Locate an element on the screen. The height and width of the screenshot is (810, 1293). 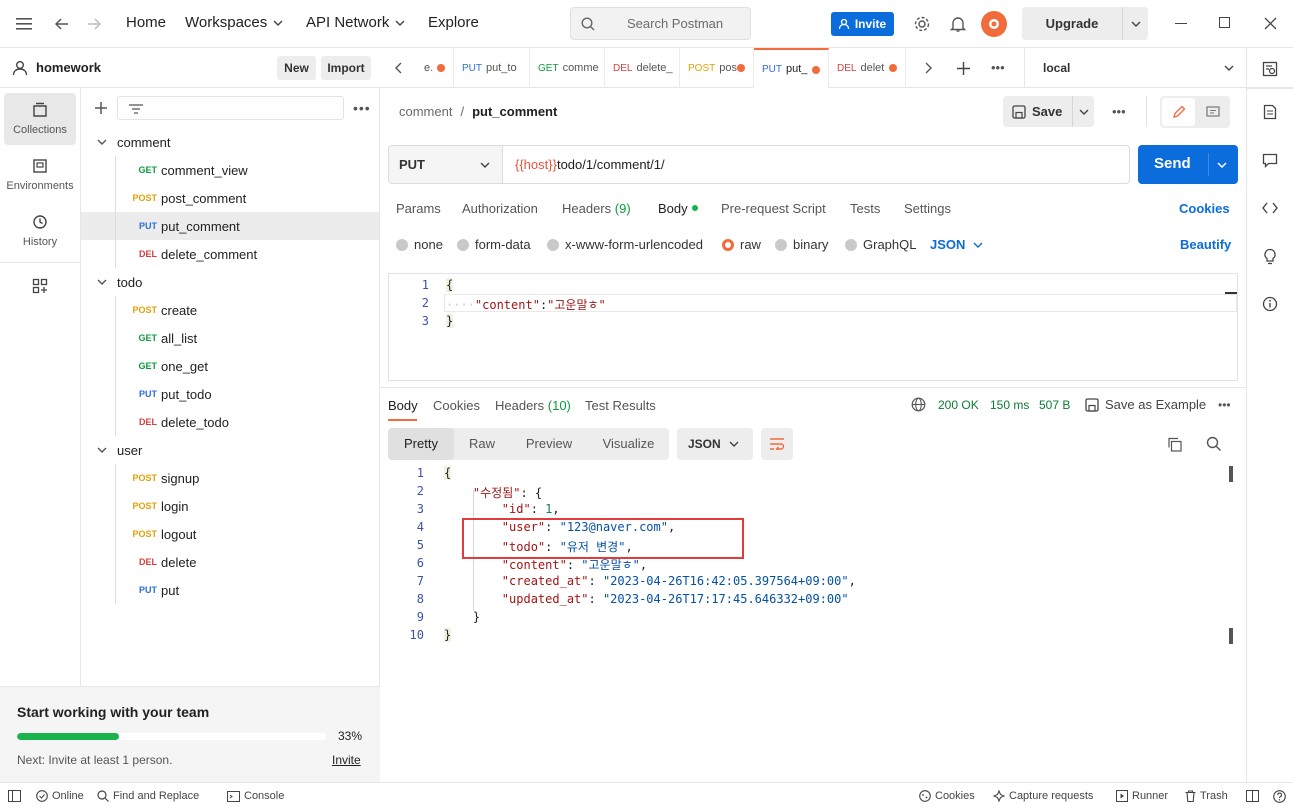
new-tab-plus-icon is located at coordinates (963, 68).